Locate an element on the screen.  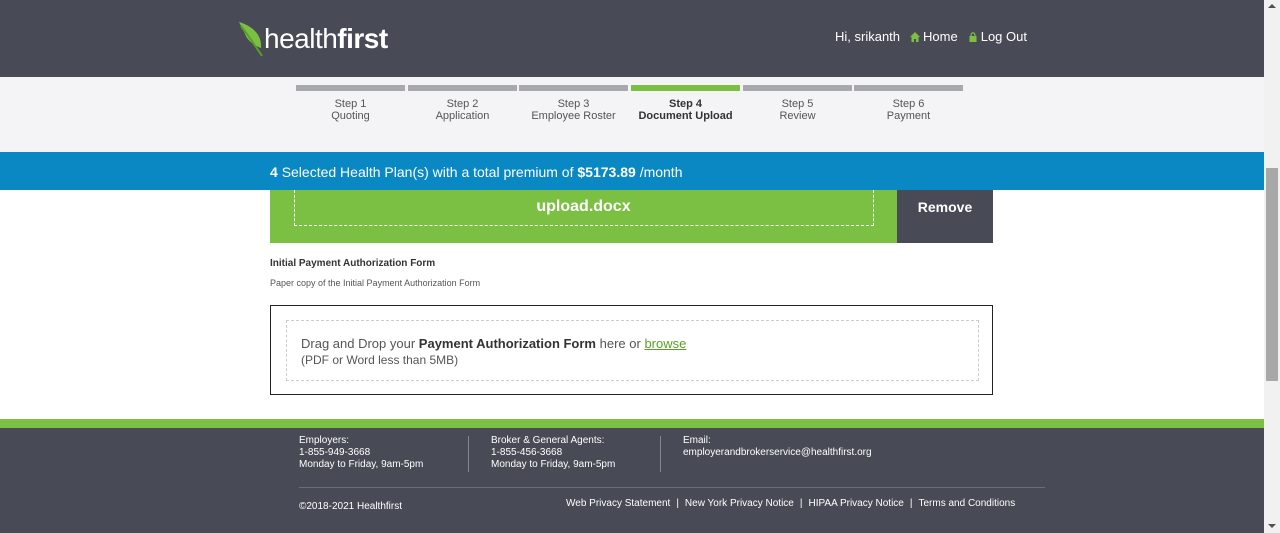
step-review: Step 5 Review is located at coordinates (797, 103).